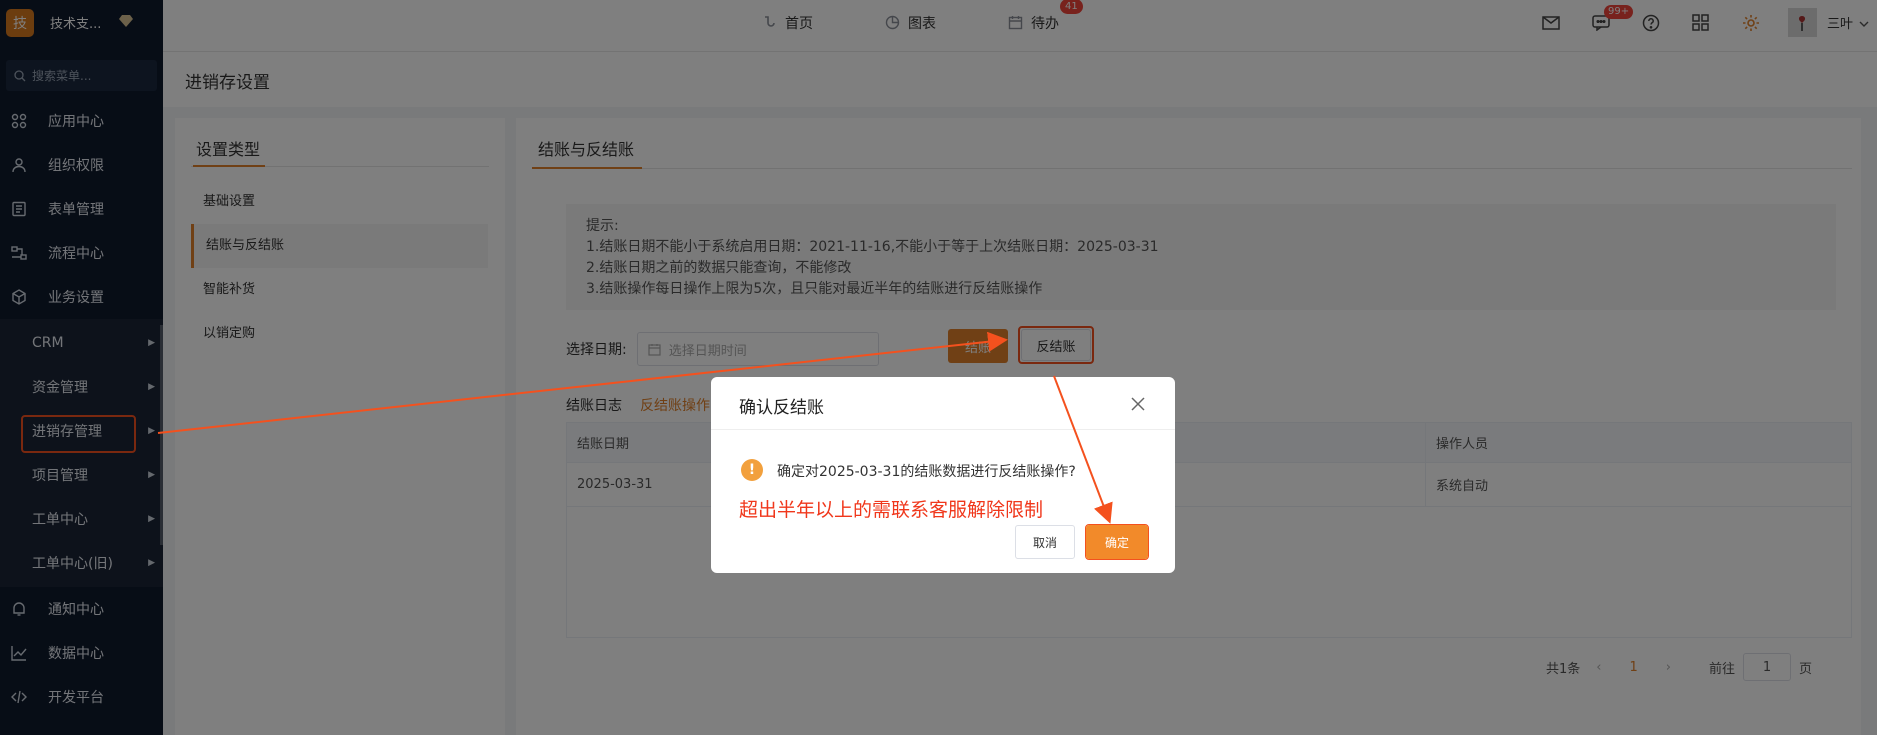  I want to click on dialog-title: 确认反结账, so click(781, 408).